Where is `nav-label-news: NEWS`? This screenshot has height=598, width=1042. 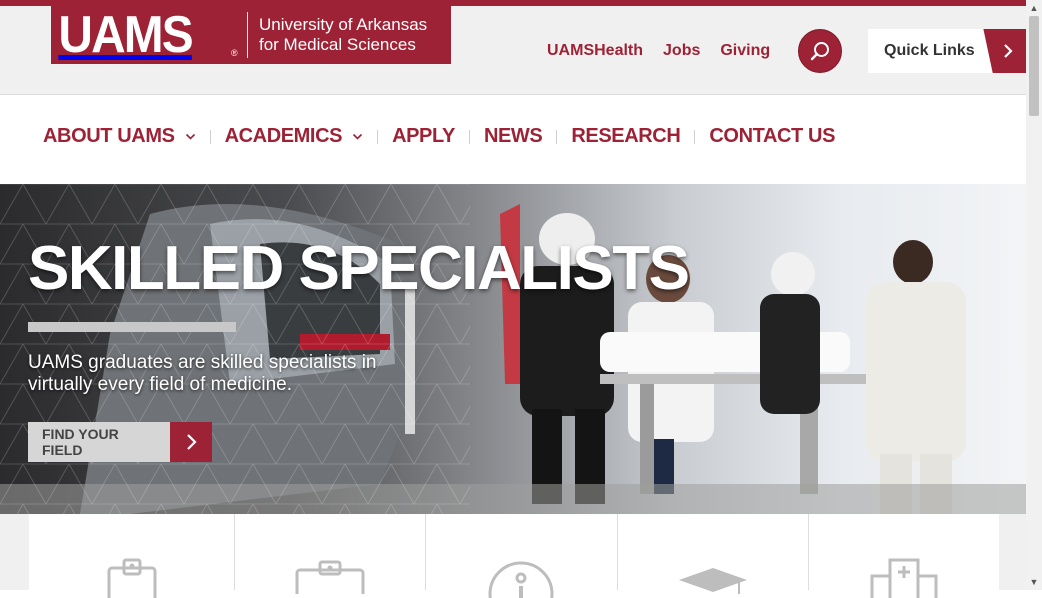
nav-label-news: NEWS is located at coordinates (513, 136).